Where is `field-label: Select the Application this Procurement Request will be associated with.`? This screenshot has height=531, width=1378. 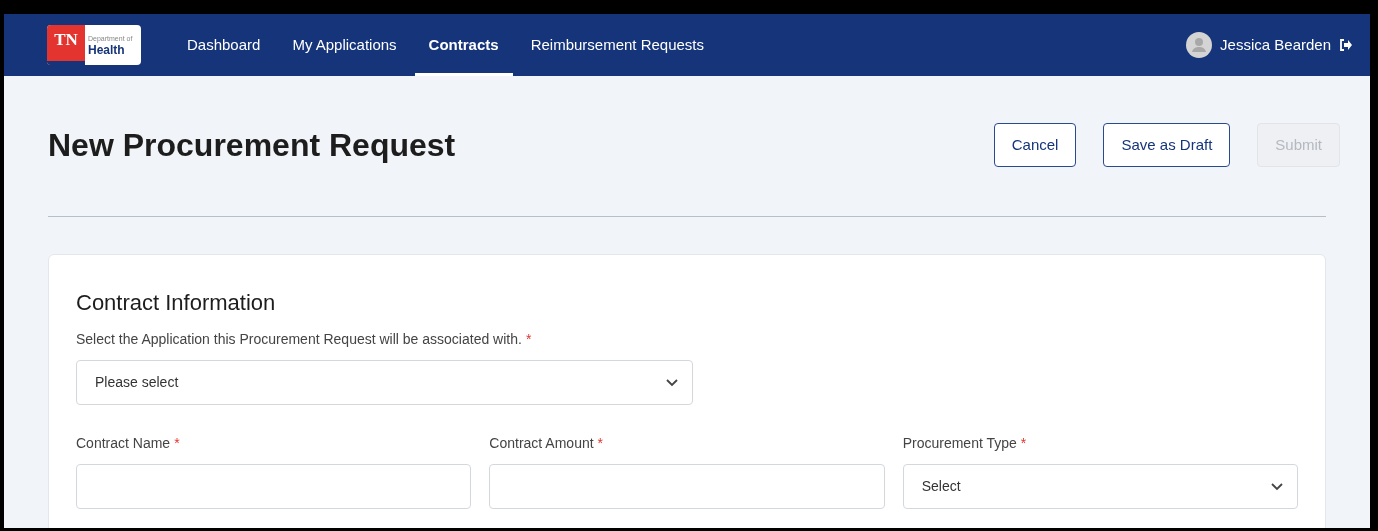 field-label: Select the Application this Procurement Request will be associated with. is located at coordinates (299, 339).